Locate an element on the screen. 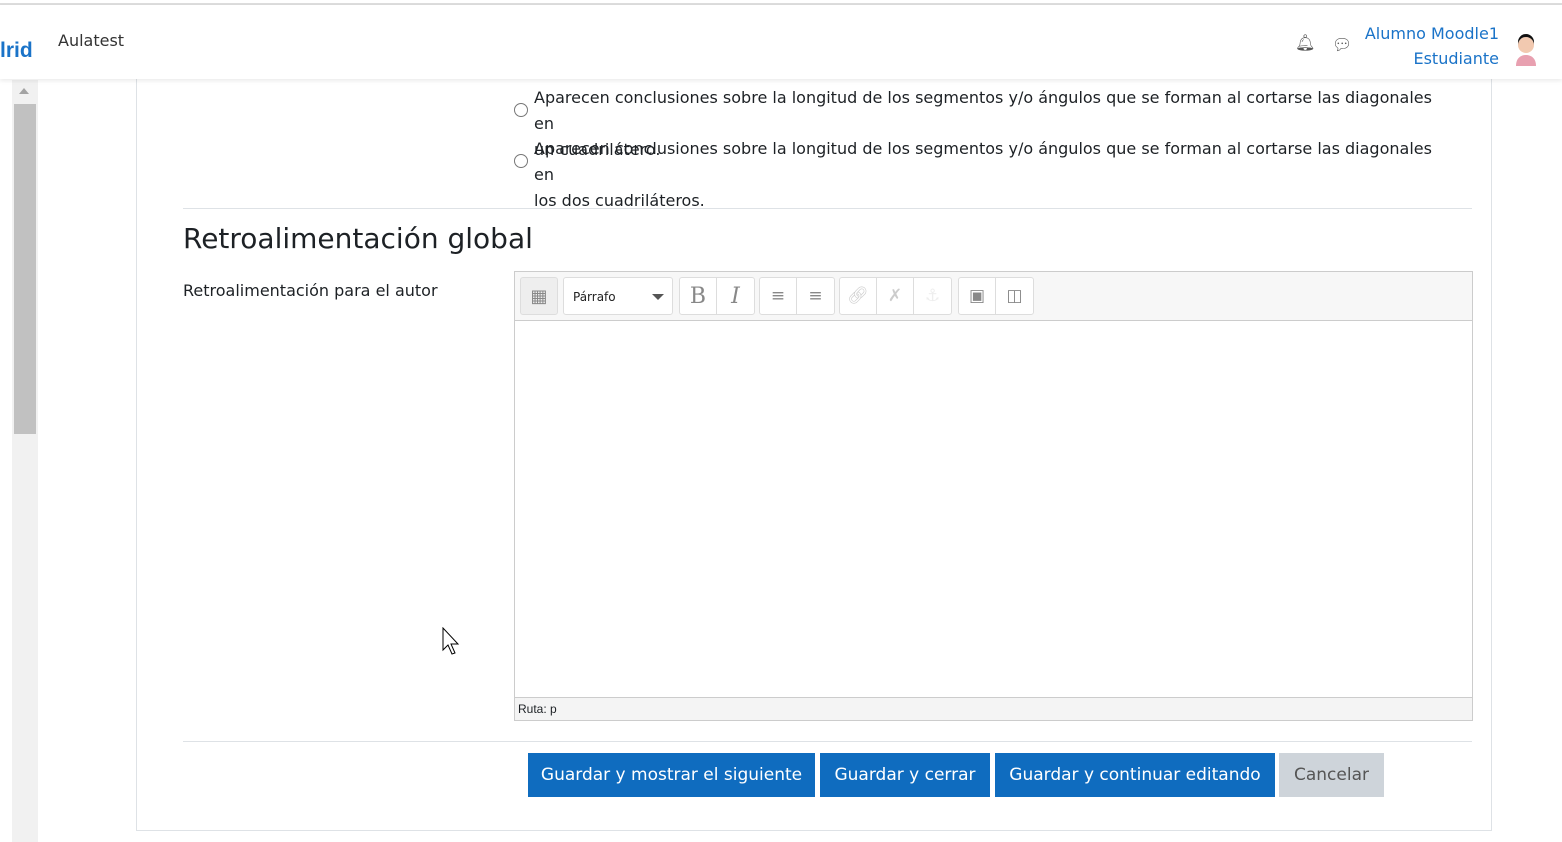 Image resolution: width=1562 pixels, height=842 pixels. media-film-icon: ◫ is located at coordinates (1014, 296).